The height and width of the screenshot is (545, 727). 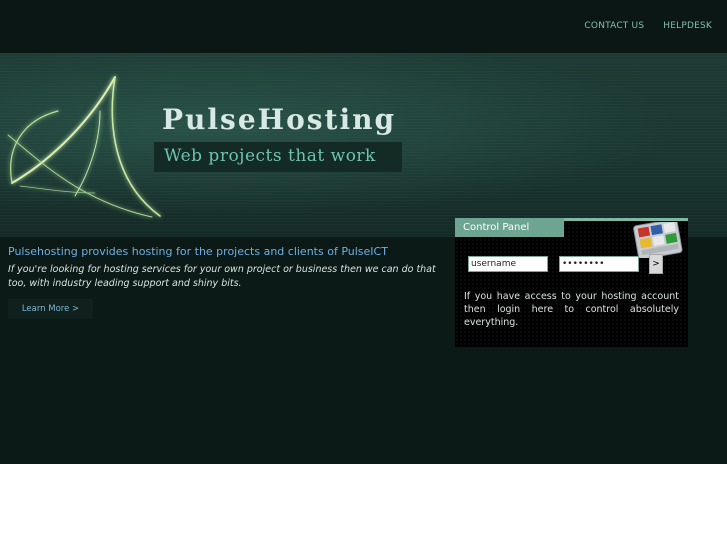 What do you see at coordinates (363, 26) in the screenshot?
I see `top-bar: CONTACT US HELPDESK` at bounding box center [363, 26].